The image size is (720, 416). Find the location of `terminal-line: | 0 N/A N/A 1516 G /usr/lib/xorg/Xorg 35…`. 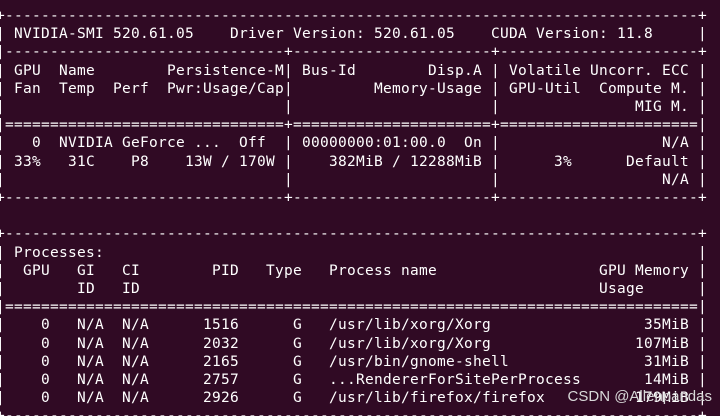

terminal-line: | 0 N/A N/A 1516 G /usr/lib/xorg/Xorg 35… is located at coordinates (353, 325).